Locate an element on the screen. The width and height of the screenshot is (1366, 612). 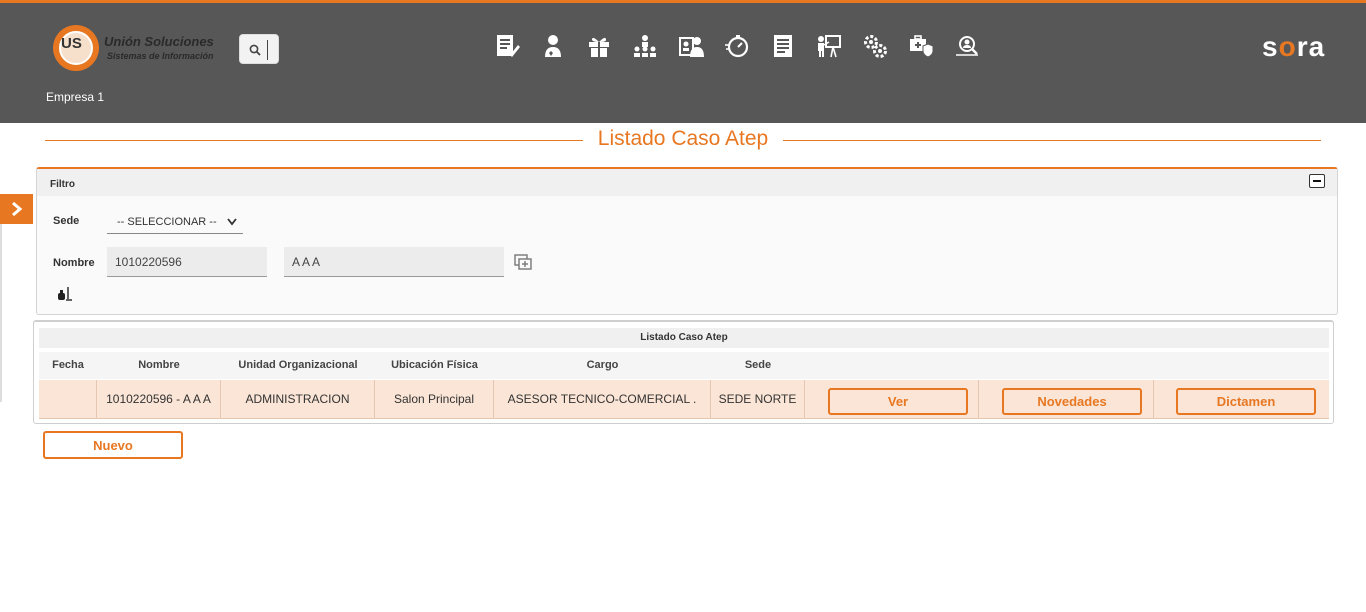
add-window-icon is located at coordinates (523, 262).